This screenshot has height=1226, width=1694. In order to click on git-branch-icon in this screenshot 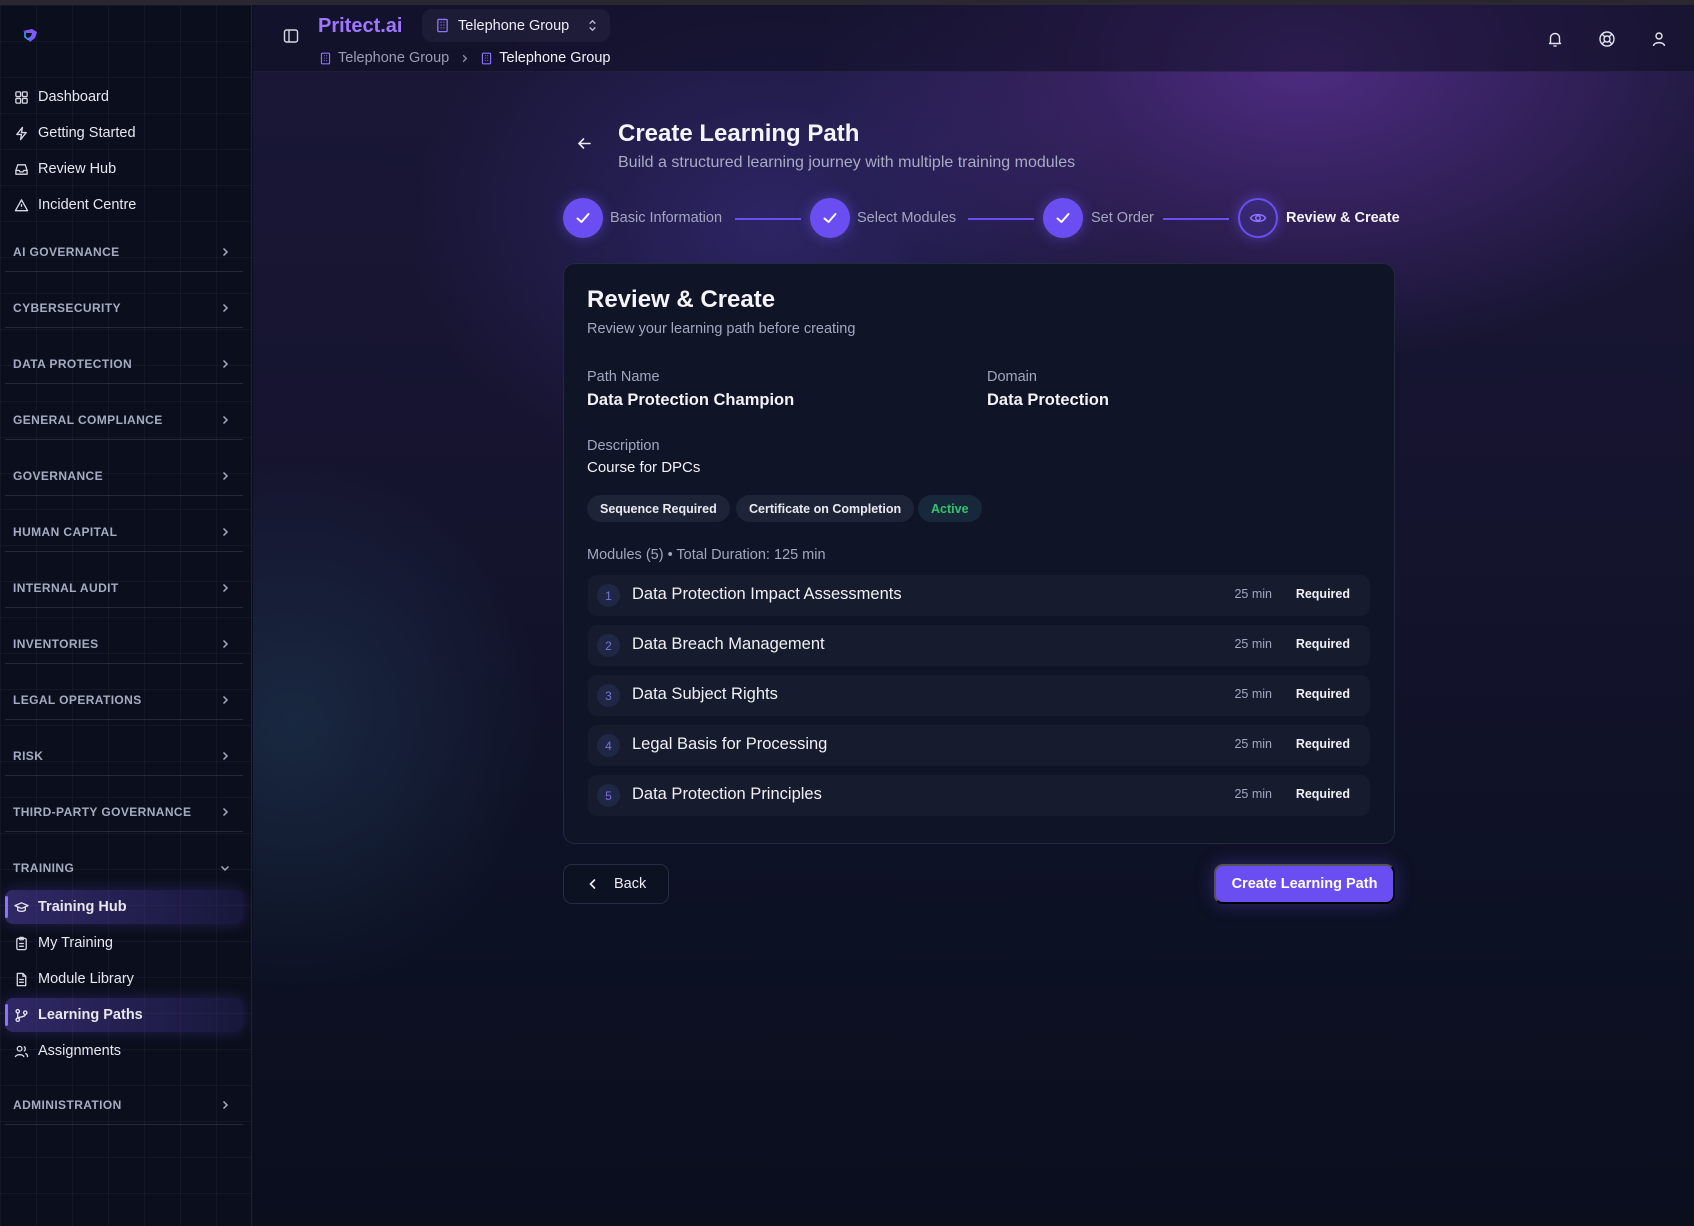, I will do `click(21, 1015)`.